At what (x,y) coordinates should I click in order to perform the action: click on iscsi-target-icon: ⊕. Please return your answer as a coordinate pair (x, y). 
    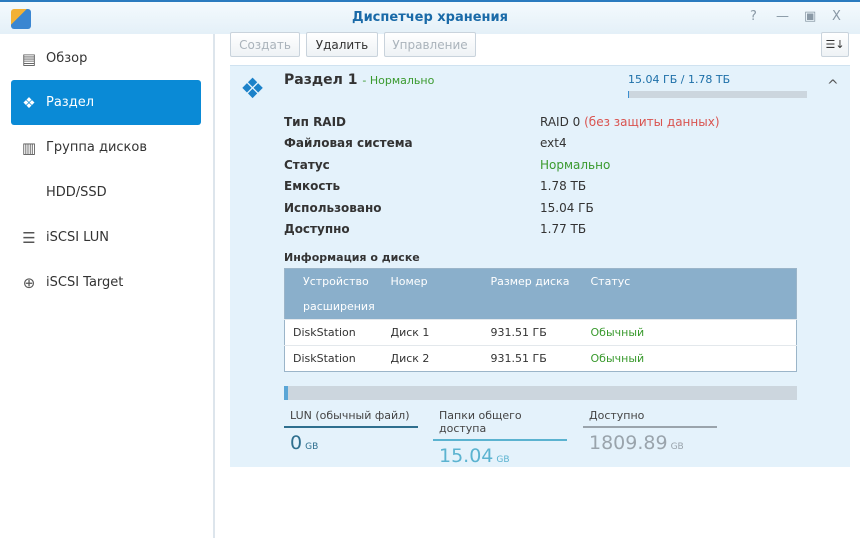
    Looking at the image, I should click on (29, 282).